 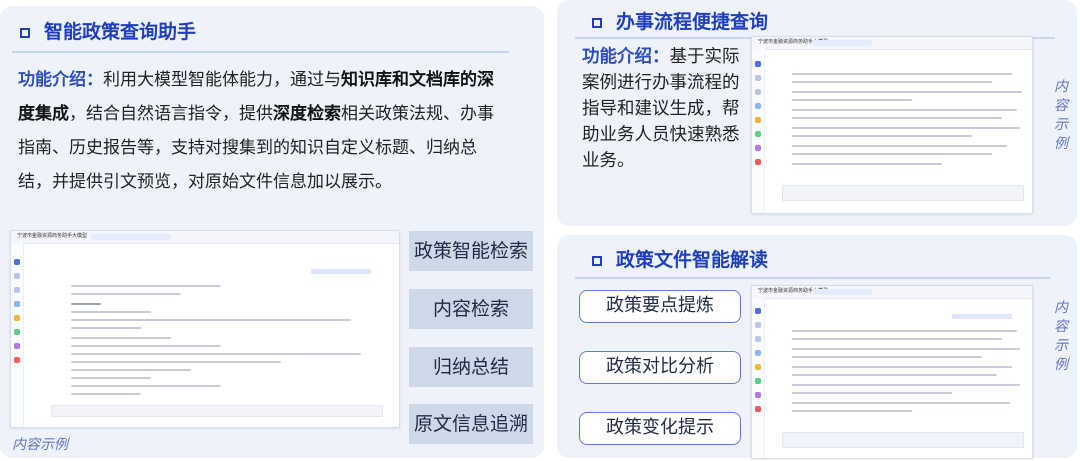 What do you see at coordinates (660, 306) in the screenshot?
I see `feature-key-point-extraction: 政策要点提炼` at bounding box center [660, 306].